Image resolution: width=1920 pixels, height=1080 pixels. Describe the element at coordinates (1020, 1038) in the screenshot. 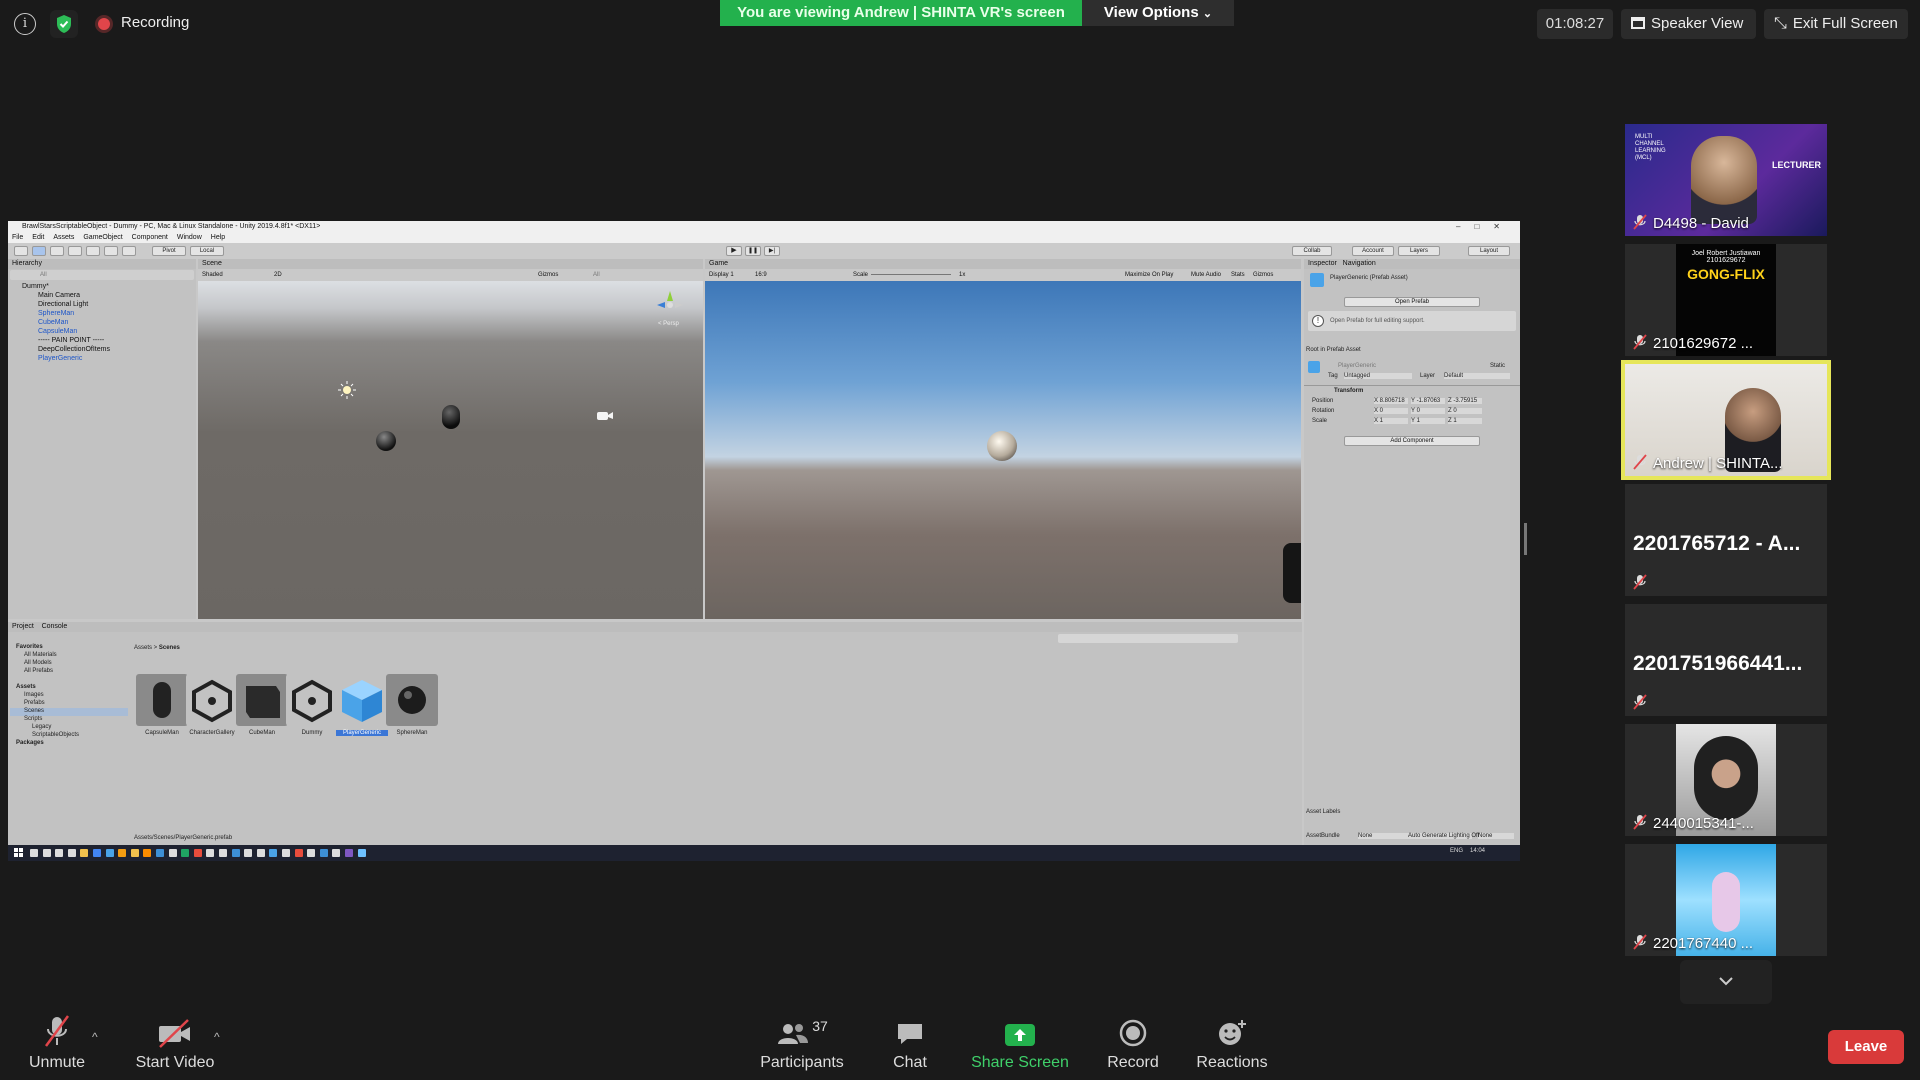

I see `share-screen-button: Share Screen` at that location.